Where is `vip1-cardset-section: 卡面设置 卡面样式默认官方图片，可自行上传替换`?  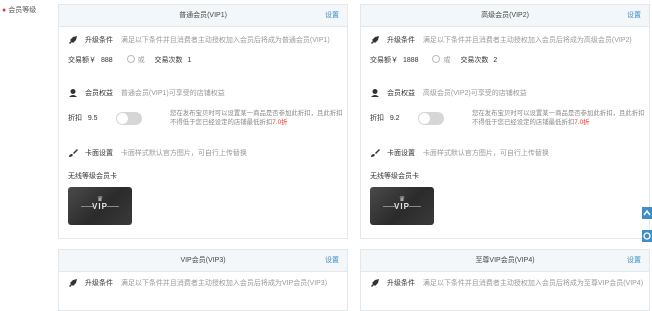 vip1-cardset-section: 卡面设置 卡面样式默认官方图片，可自行上传替换 is located at coordinates (157, 154).